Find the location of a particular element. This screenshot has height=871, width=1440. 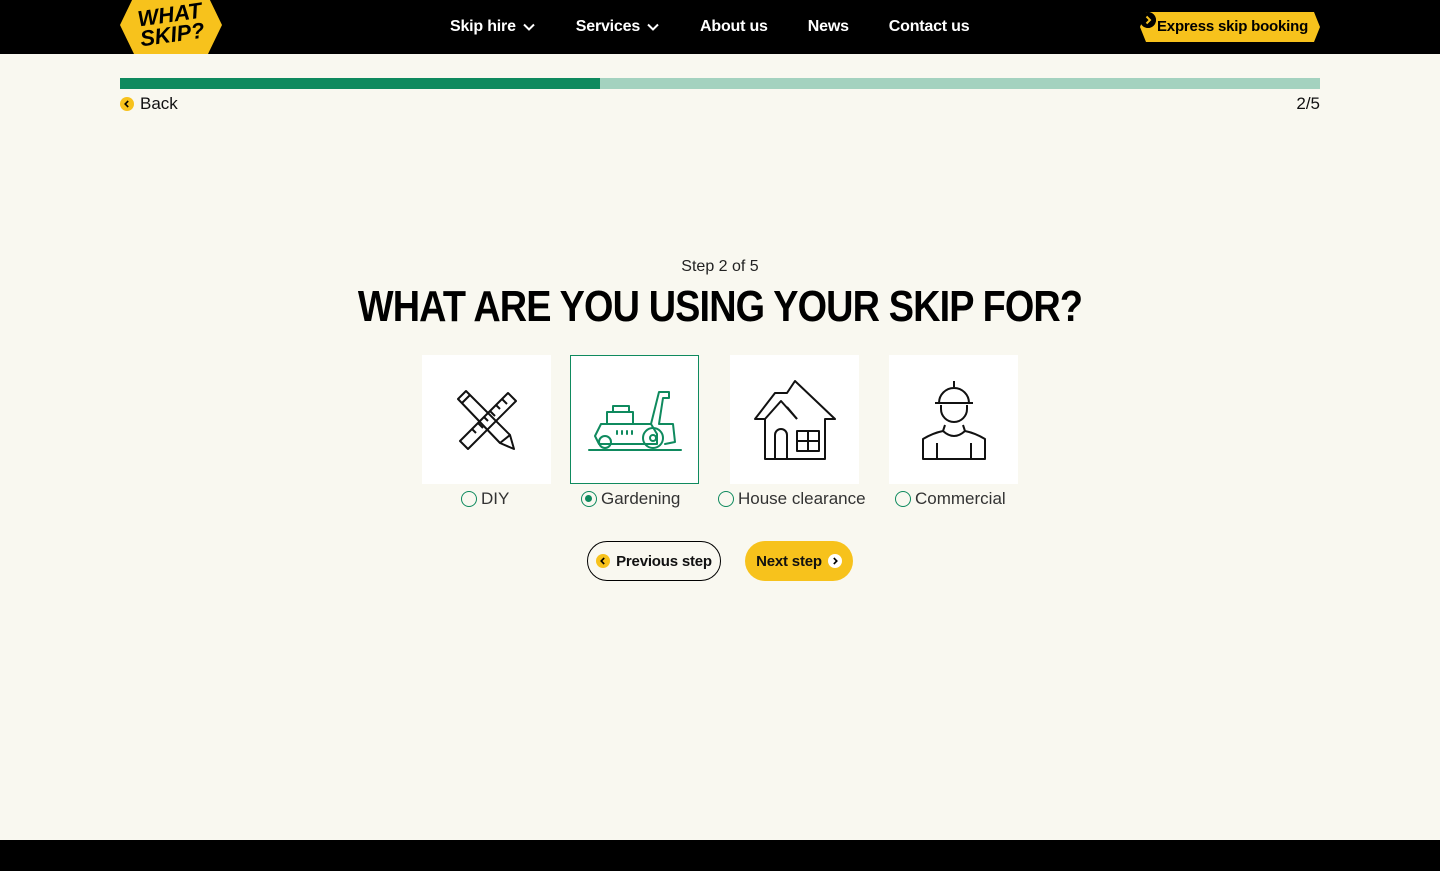

nav-about-us-label: About us is located at coordinates (734, 26).